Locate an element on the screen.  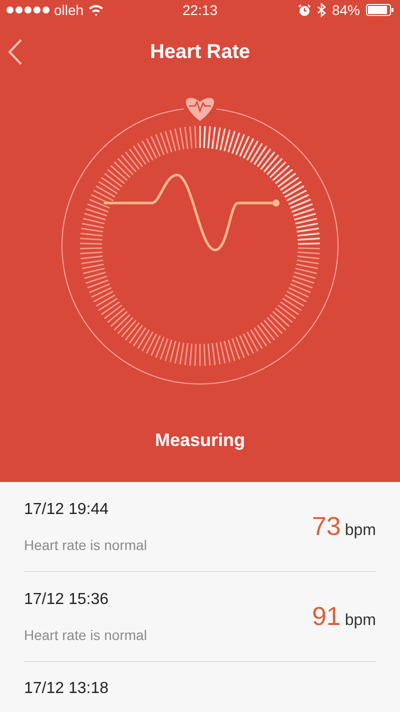
record-time: 17/12 15:36 is located at coordinates (67, 599).